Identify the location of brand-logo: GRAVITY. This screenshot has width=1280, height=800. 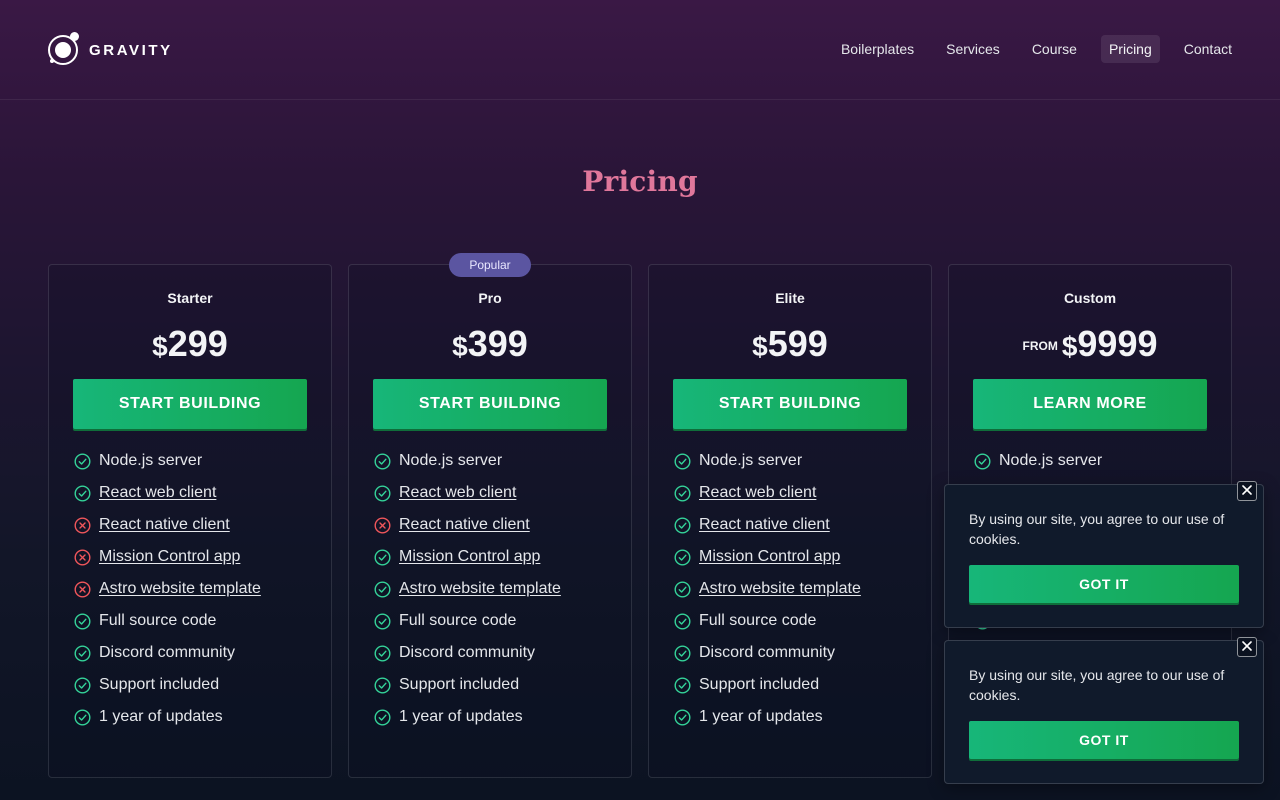
(110, 50).